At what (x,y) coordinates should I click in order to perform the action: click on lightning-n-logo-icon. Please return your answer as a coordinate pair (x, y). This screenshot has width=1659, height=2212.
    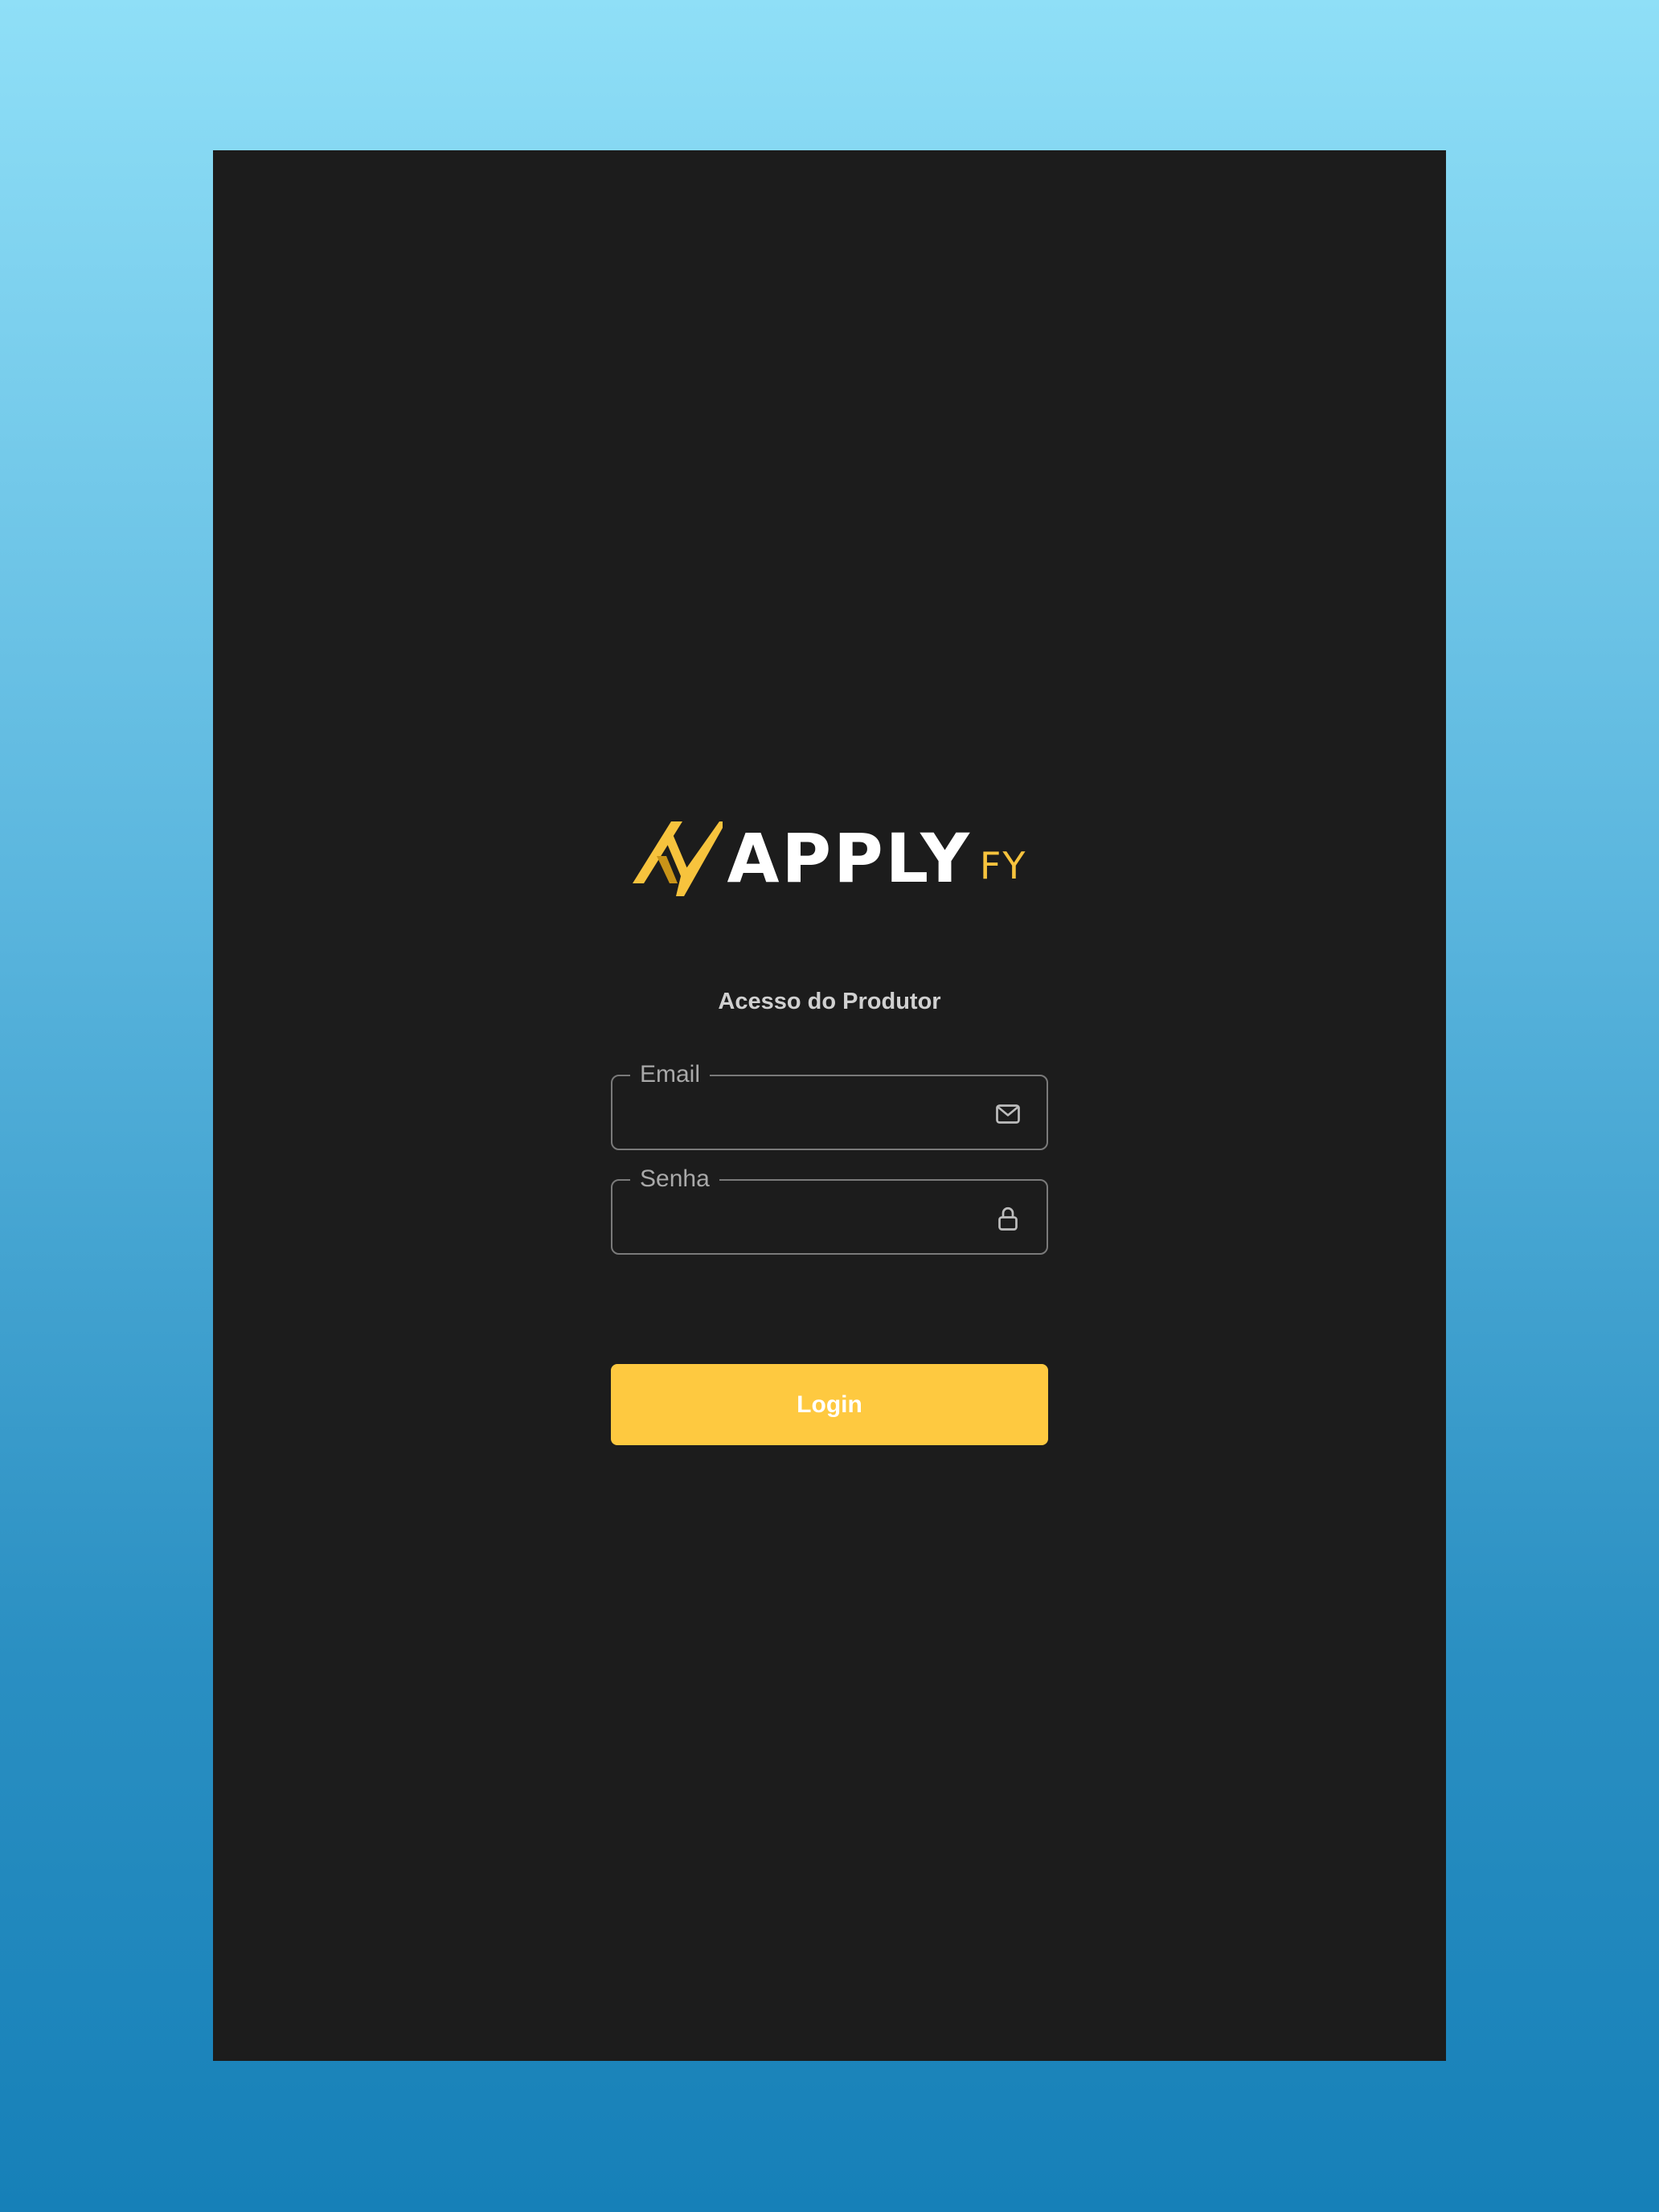
    Looking at the image, I should click on (677, 858).